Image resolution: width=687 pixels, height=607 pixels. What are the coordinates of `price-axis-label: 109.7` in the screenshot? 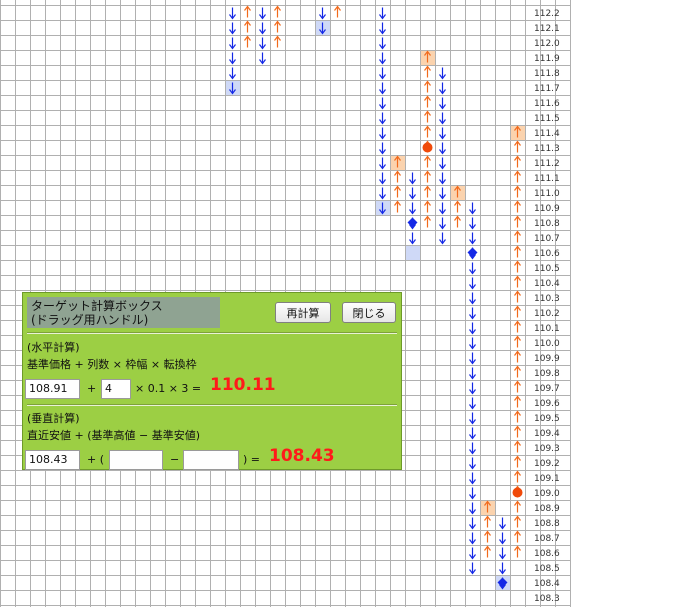 It's located at (547, 389).